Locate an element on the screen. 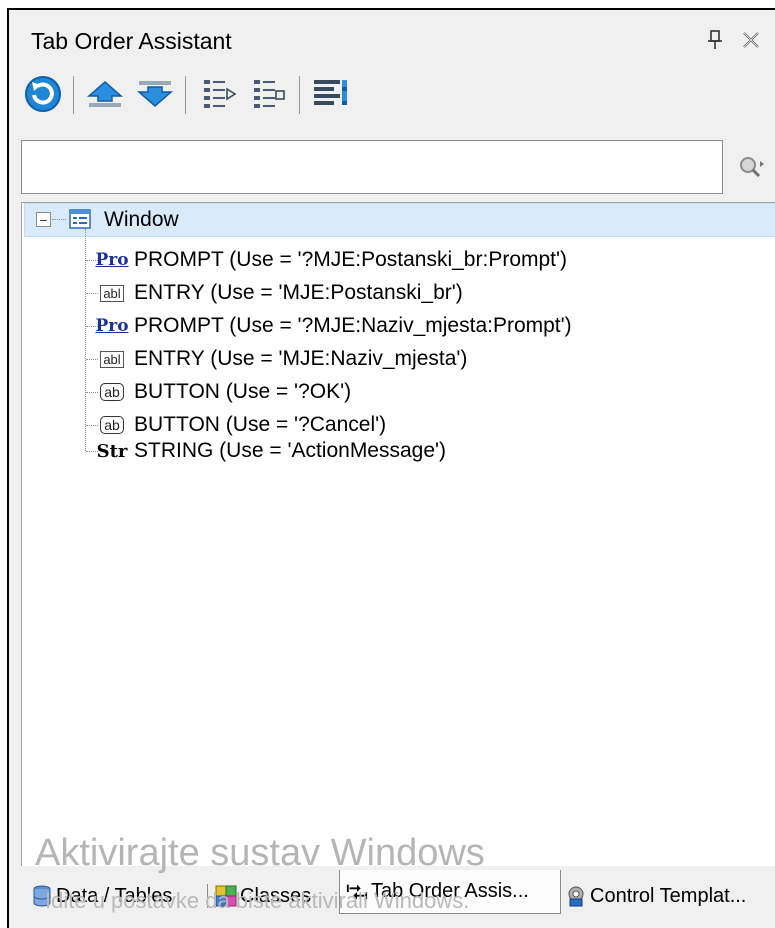 This screenshot has width=775, height=928. search-box is located at coordinates (372, 167).